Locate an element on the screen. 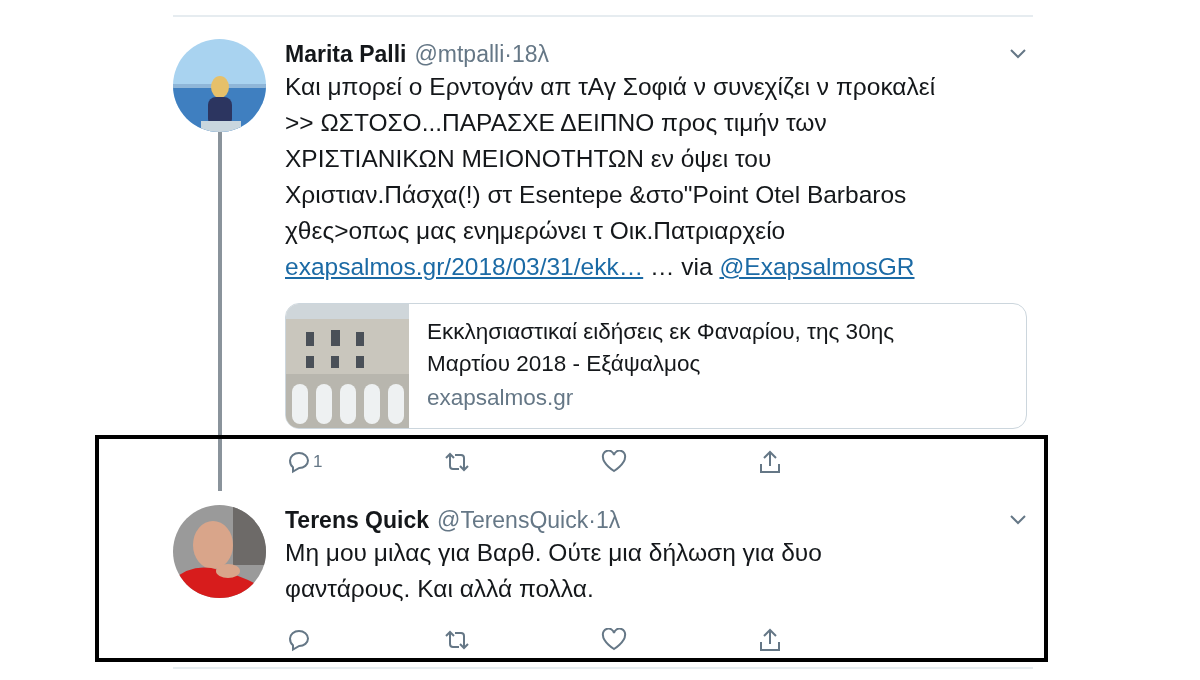  reply-count: 1 is located at coordinates (318, 462).